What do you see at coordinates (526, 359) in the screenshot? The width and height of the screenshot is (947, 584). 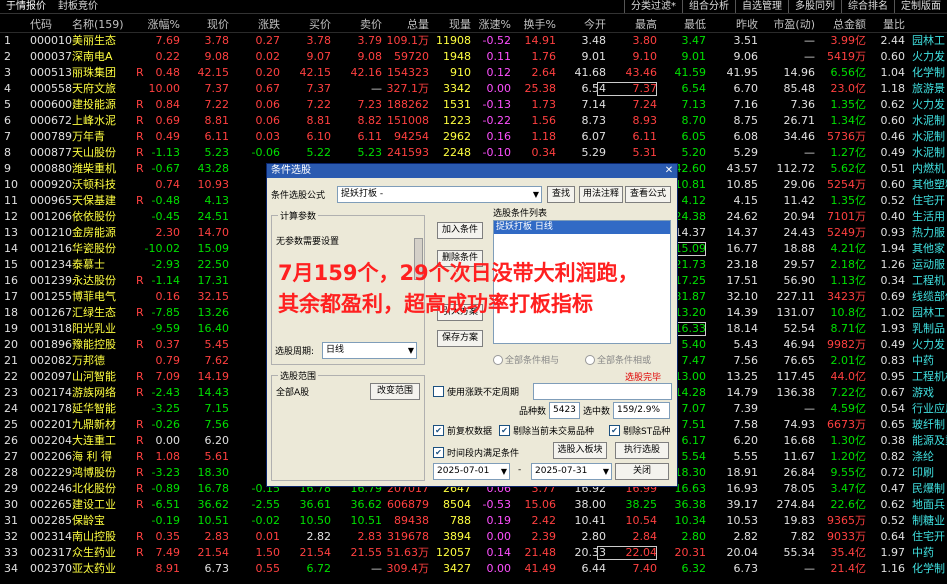 I see `radio-all-and: 全部条件相与` at bounding box center [526, 359].